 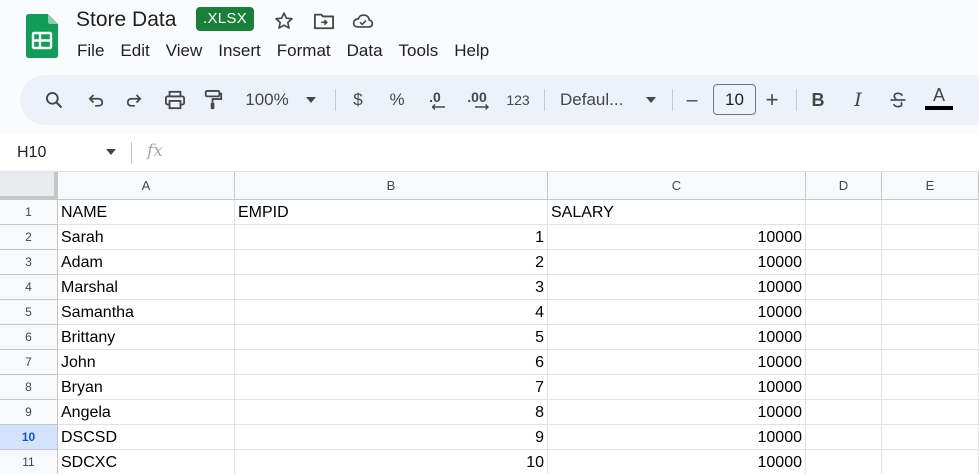 What do you see at coordinates (844, 387) in the screenshot?
I see `cell-d8` at bounding box center [844, 387].